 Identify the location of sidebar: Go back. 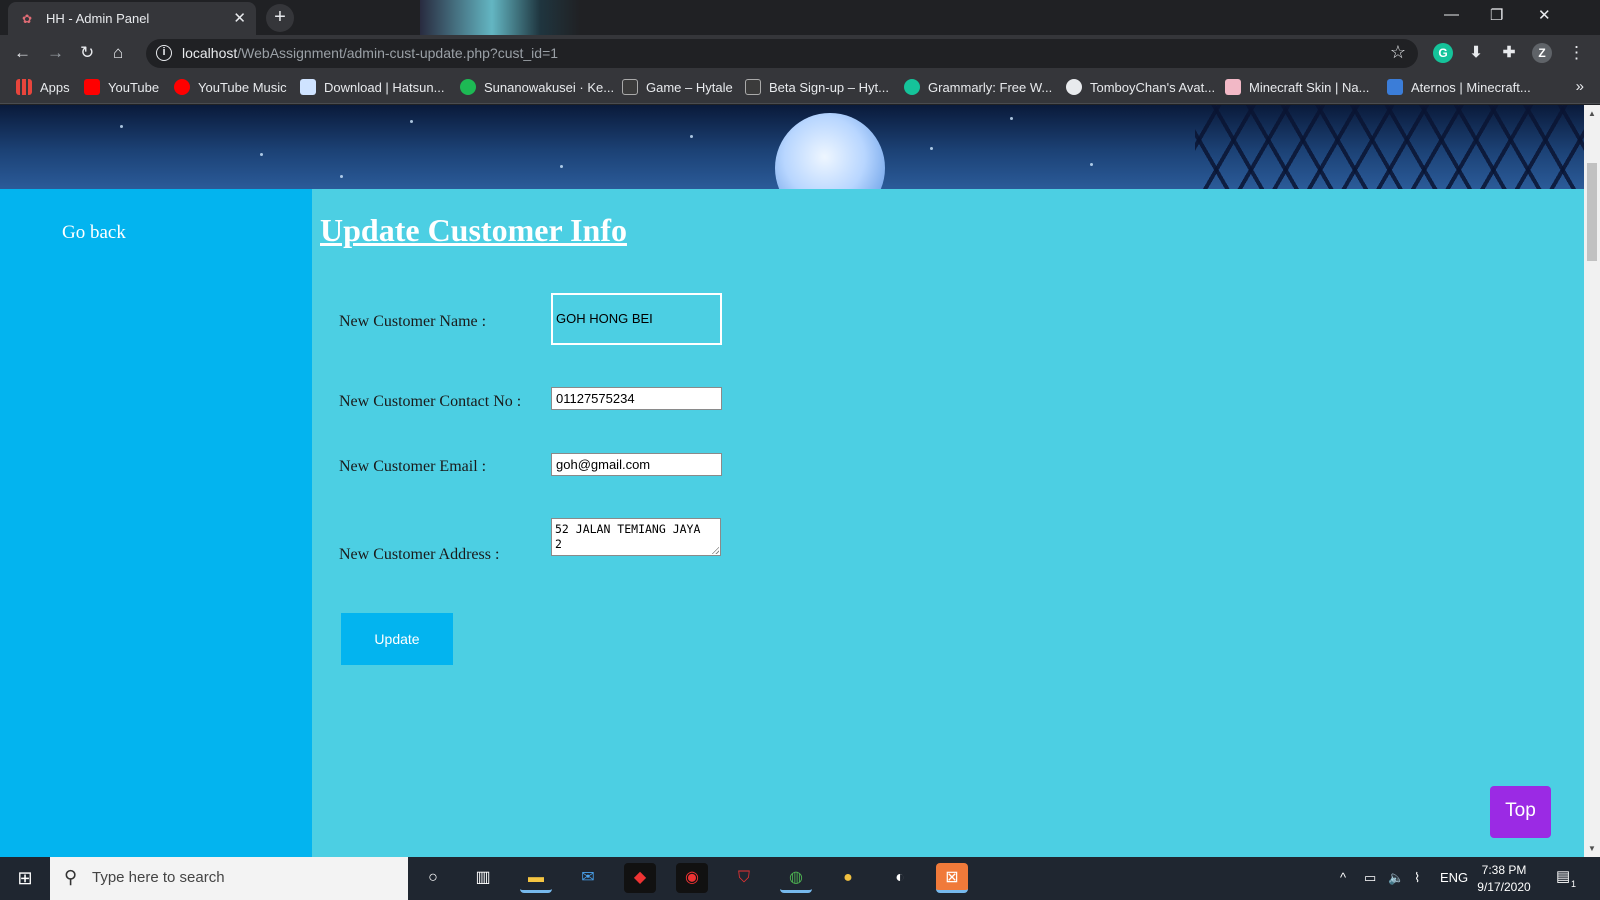
(156, 523).